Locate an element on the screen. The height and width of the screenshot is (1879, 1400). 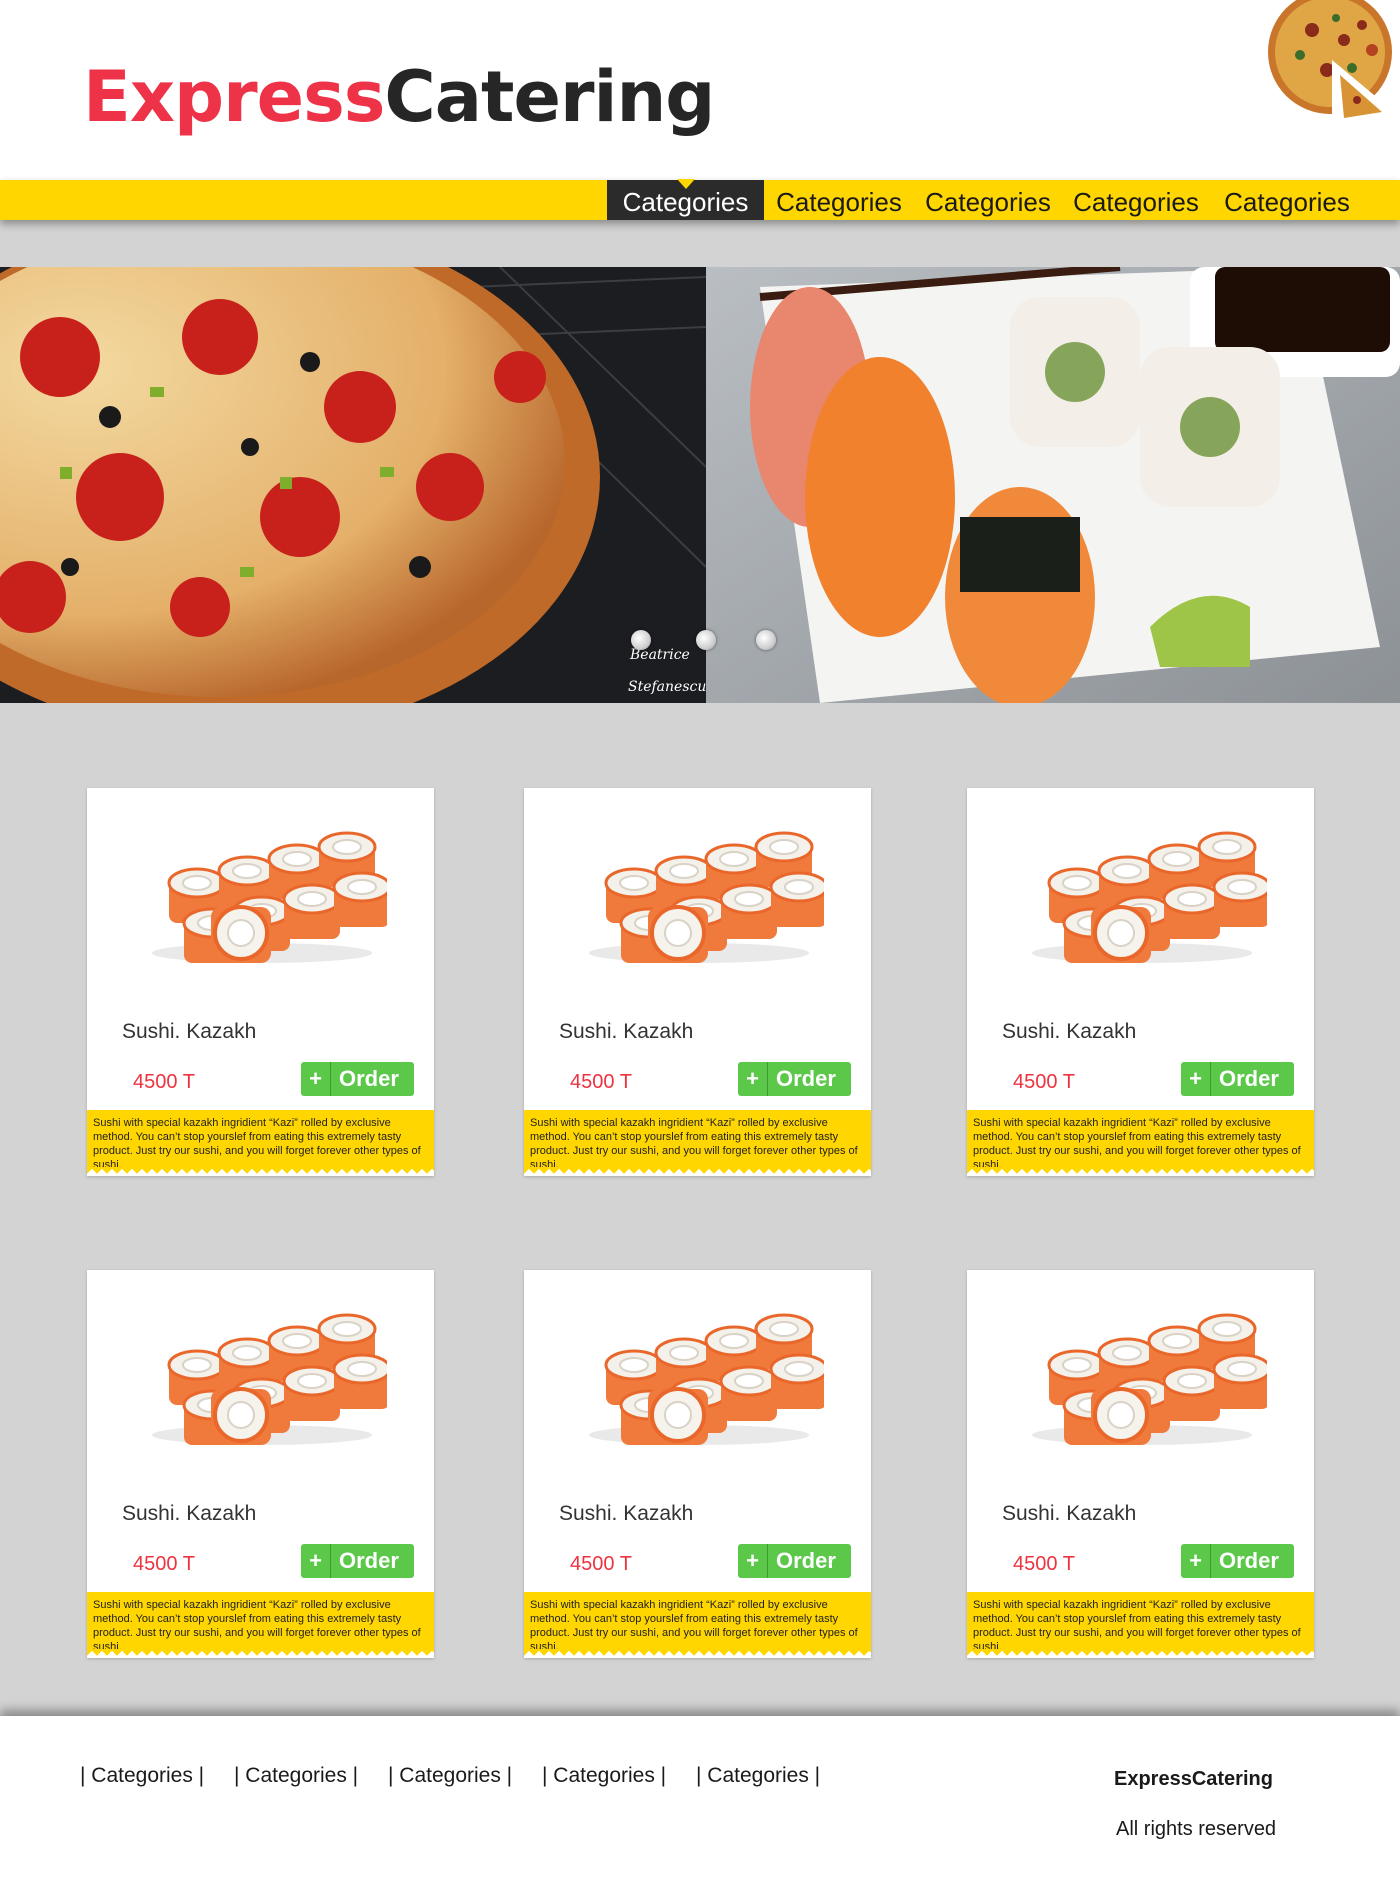
footer-brand: ExpressCatering is located at coordinates (1193, 1779).